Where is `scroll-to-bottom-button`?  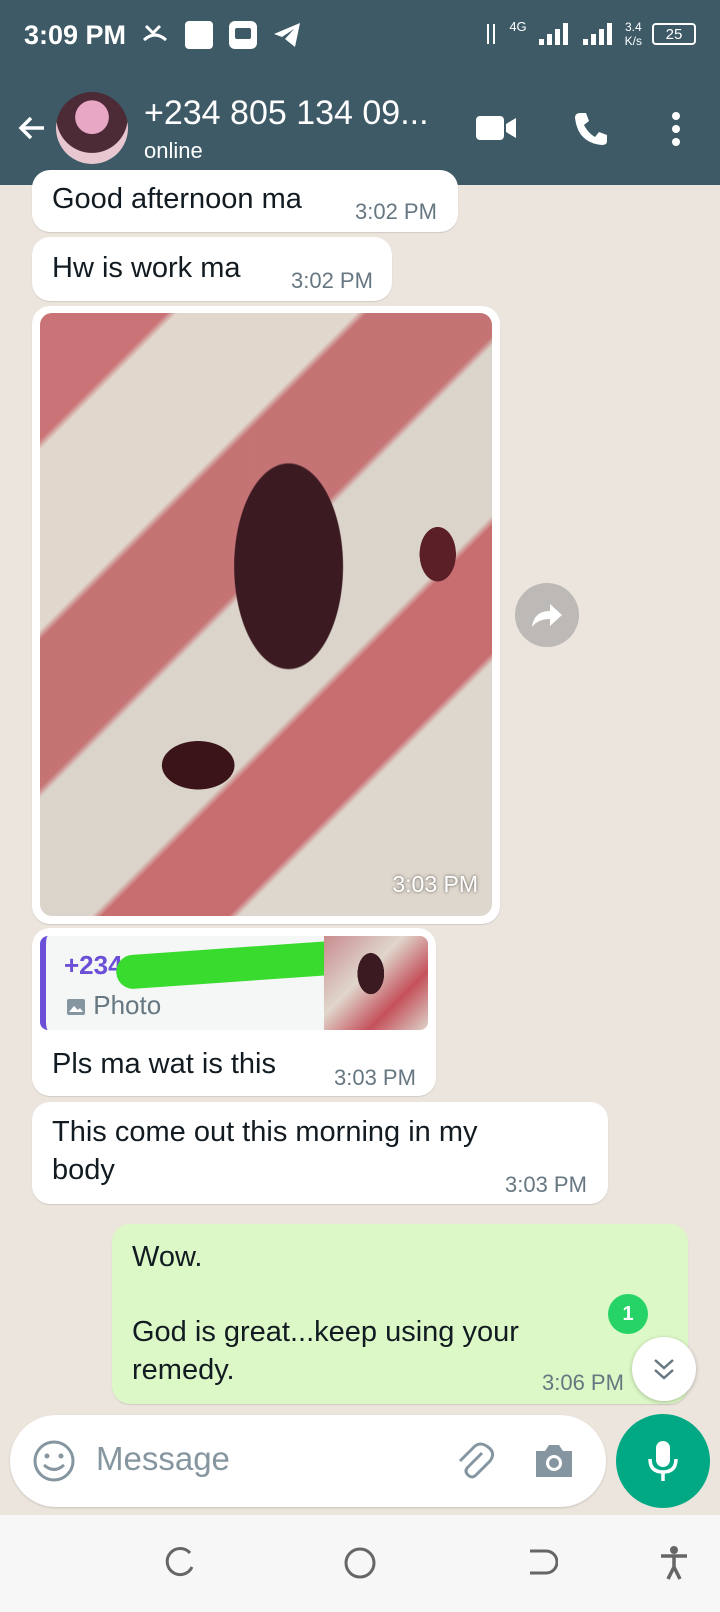 scroll-to-bottom-button is located at coordinates (664, 1369).